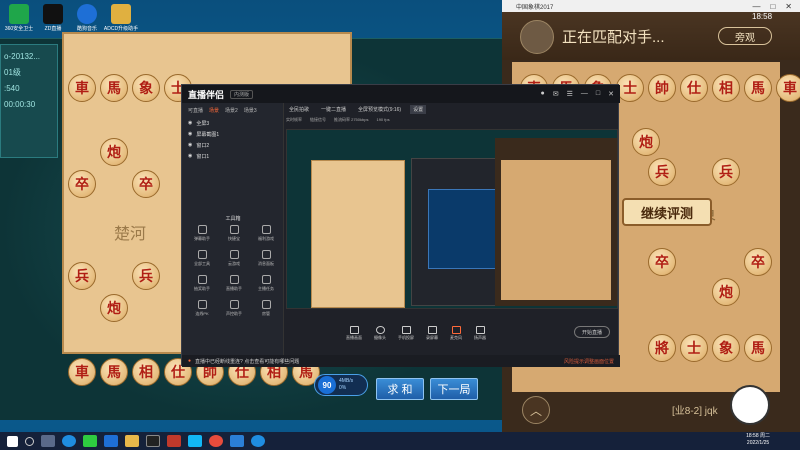 Image resolution: width=800 pixels, height=450 pixels. Describe the element at coordinates (662, 88) in the screenshot. I see `chess-piece: 帥` at that location.